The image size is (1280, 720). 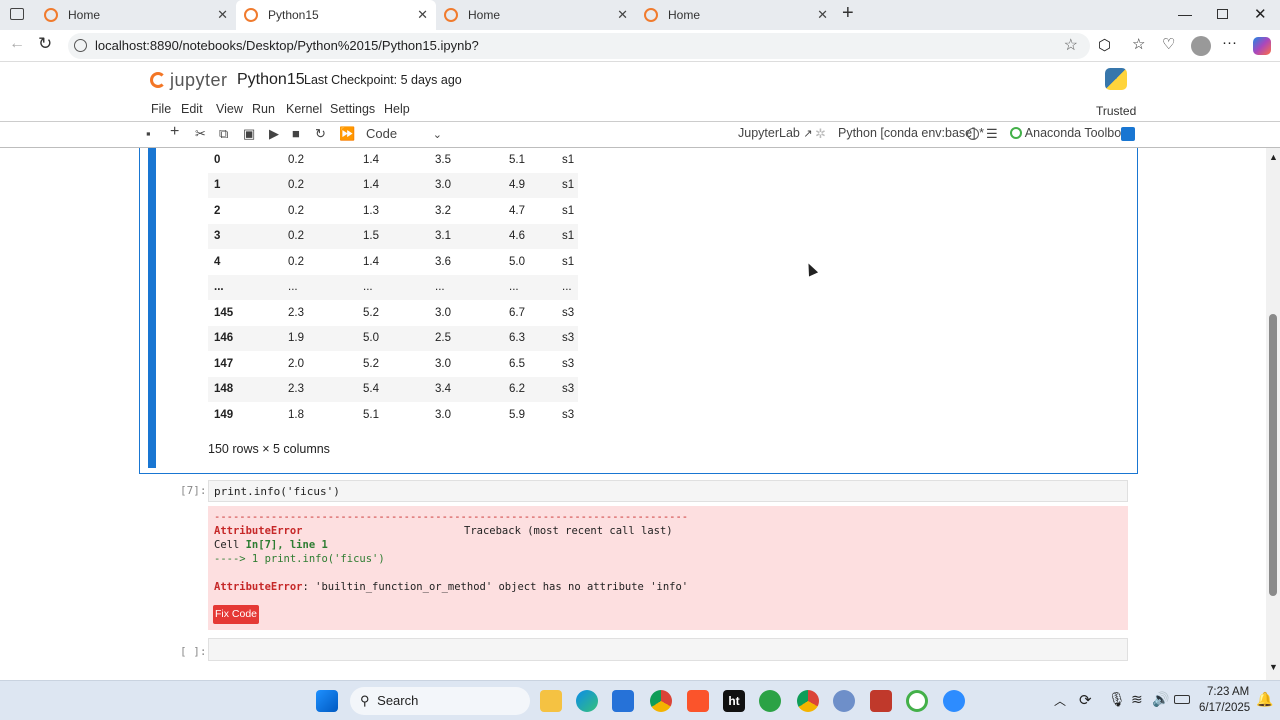 I want to click on taskbar-search: ⚲ Search, so click(x=440, y=701).